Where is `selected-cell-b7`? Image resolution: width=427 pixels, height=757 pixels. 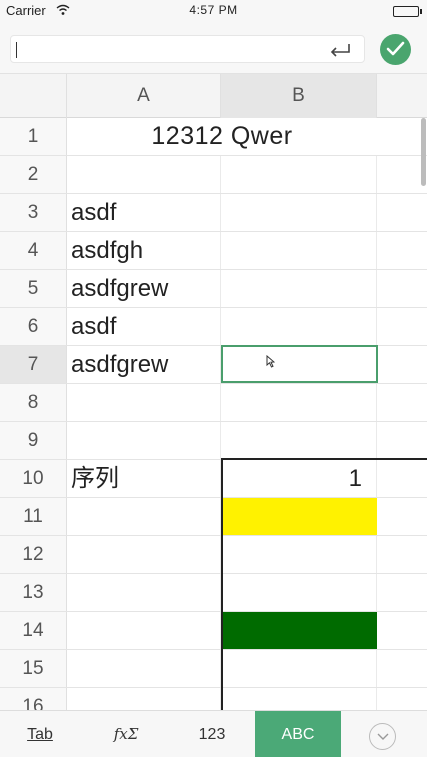 selected-cell-b7 is located at coordinates (299, 364).